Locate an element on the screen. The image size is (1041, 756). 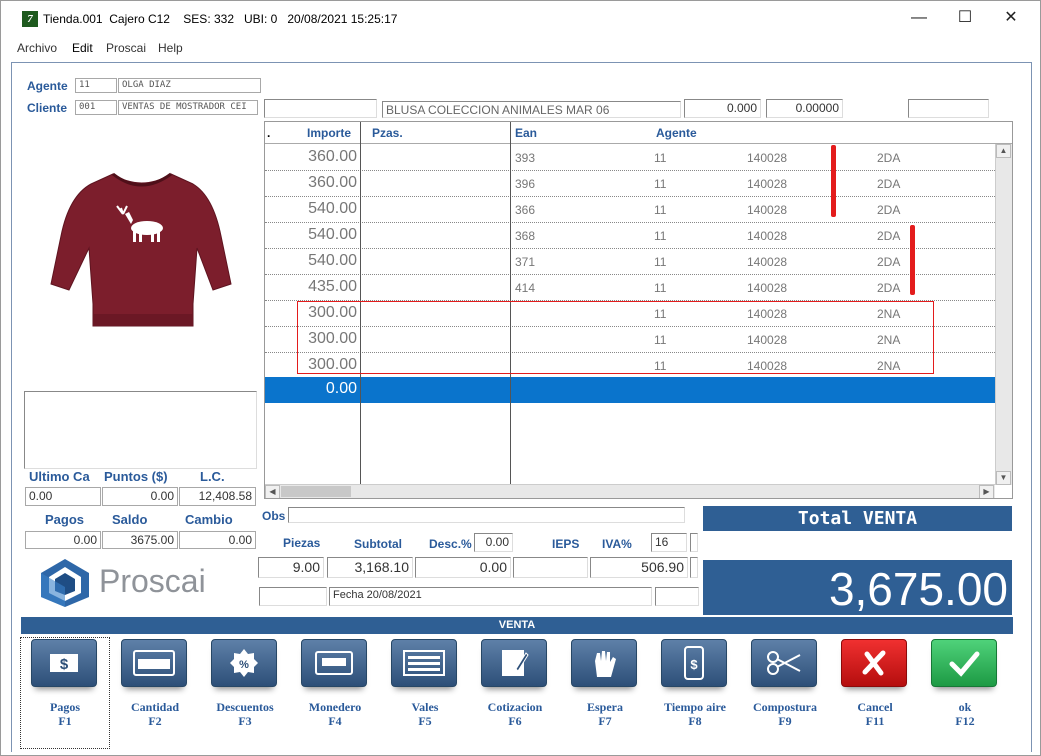
pagos-value: 0.00 is located at coordinates (63, 540).